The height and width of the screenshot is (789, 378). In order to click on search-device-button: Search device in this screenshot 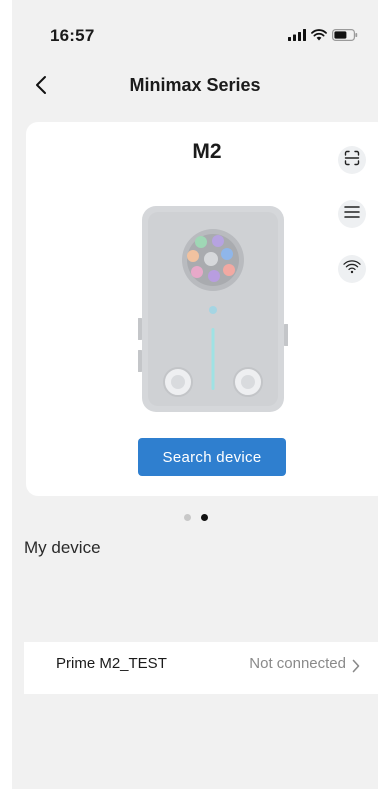, I will do `click(212, 457)`.